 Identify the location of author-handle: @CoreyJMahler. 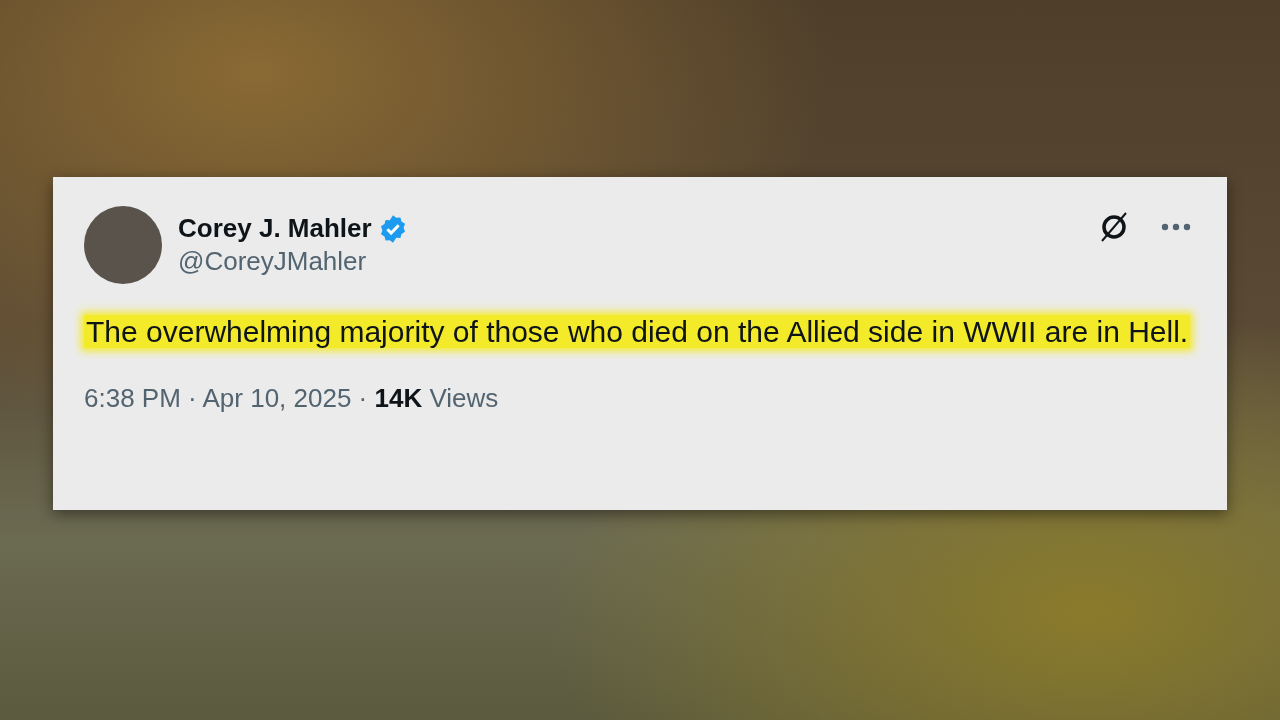
(629, 261).